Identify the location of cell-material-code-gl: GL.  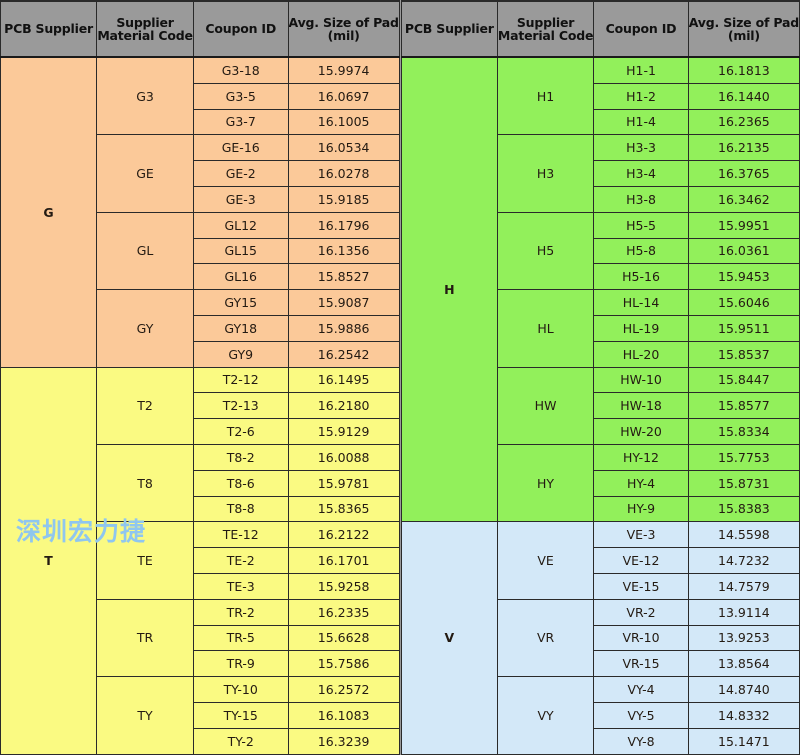
(145, 251).